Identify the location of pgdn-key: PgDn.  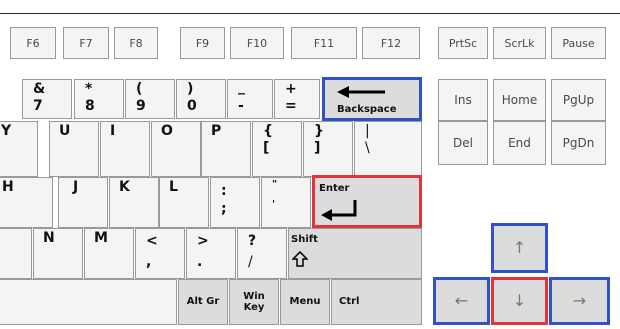
(578, 143).